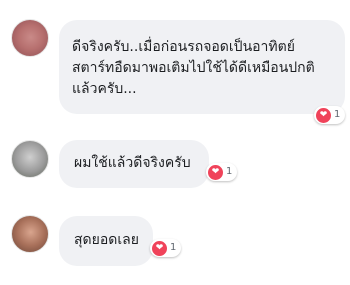 This screenshot has height=285, width=350. I want to click on comment-bubble: ผมใช้แล้วดีจริงครับ, so click(134, 164).